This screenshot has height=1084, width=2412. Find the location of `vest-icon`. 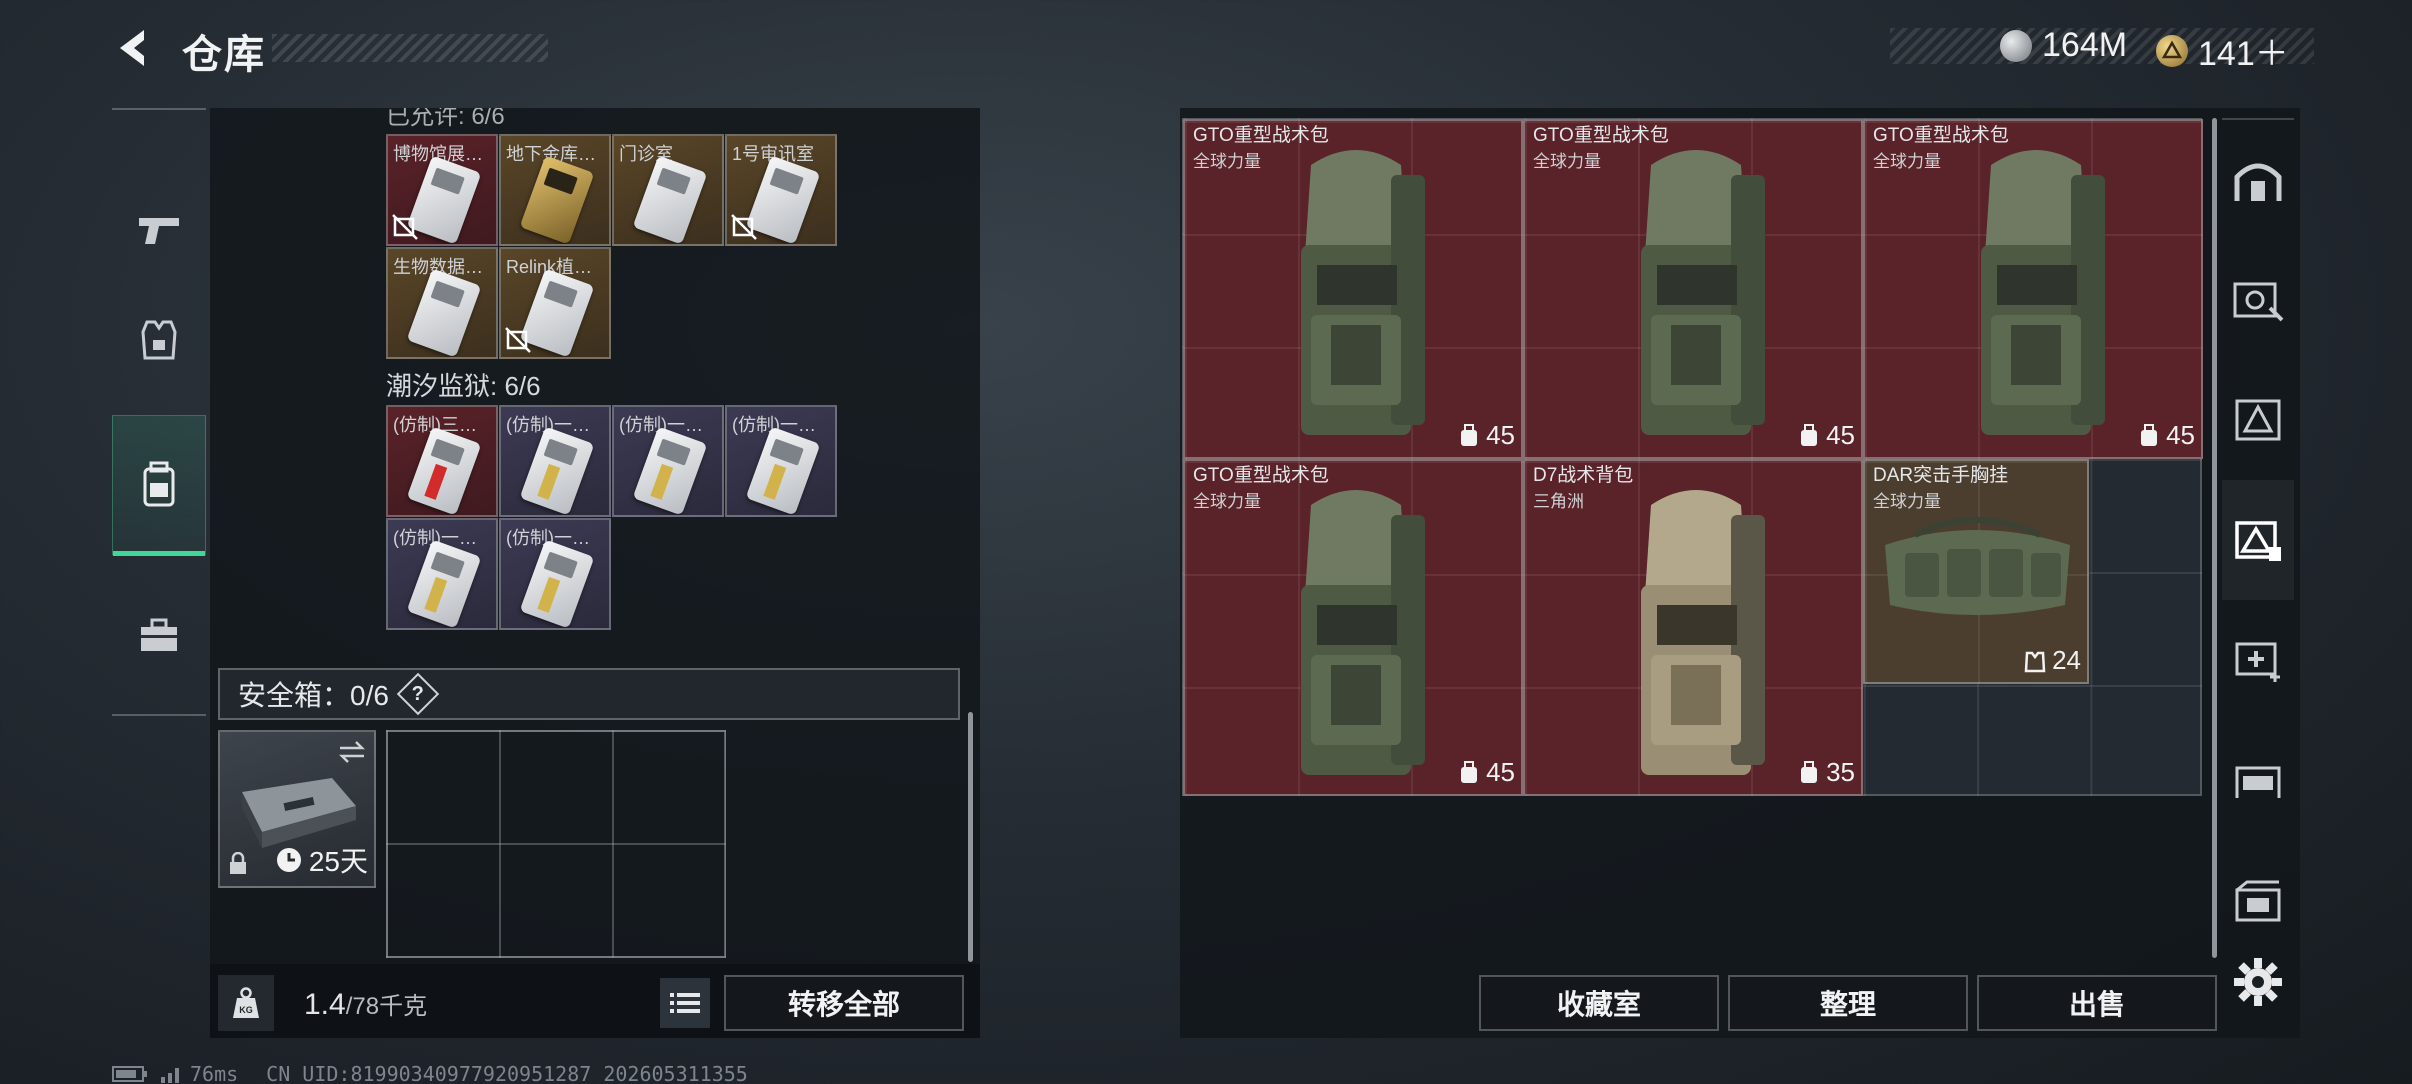

vest-icon is located at coordinates (159, 340).